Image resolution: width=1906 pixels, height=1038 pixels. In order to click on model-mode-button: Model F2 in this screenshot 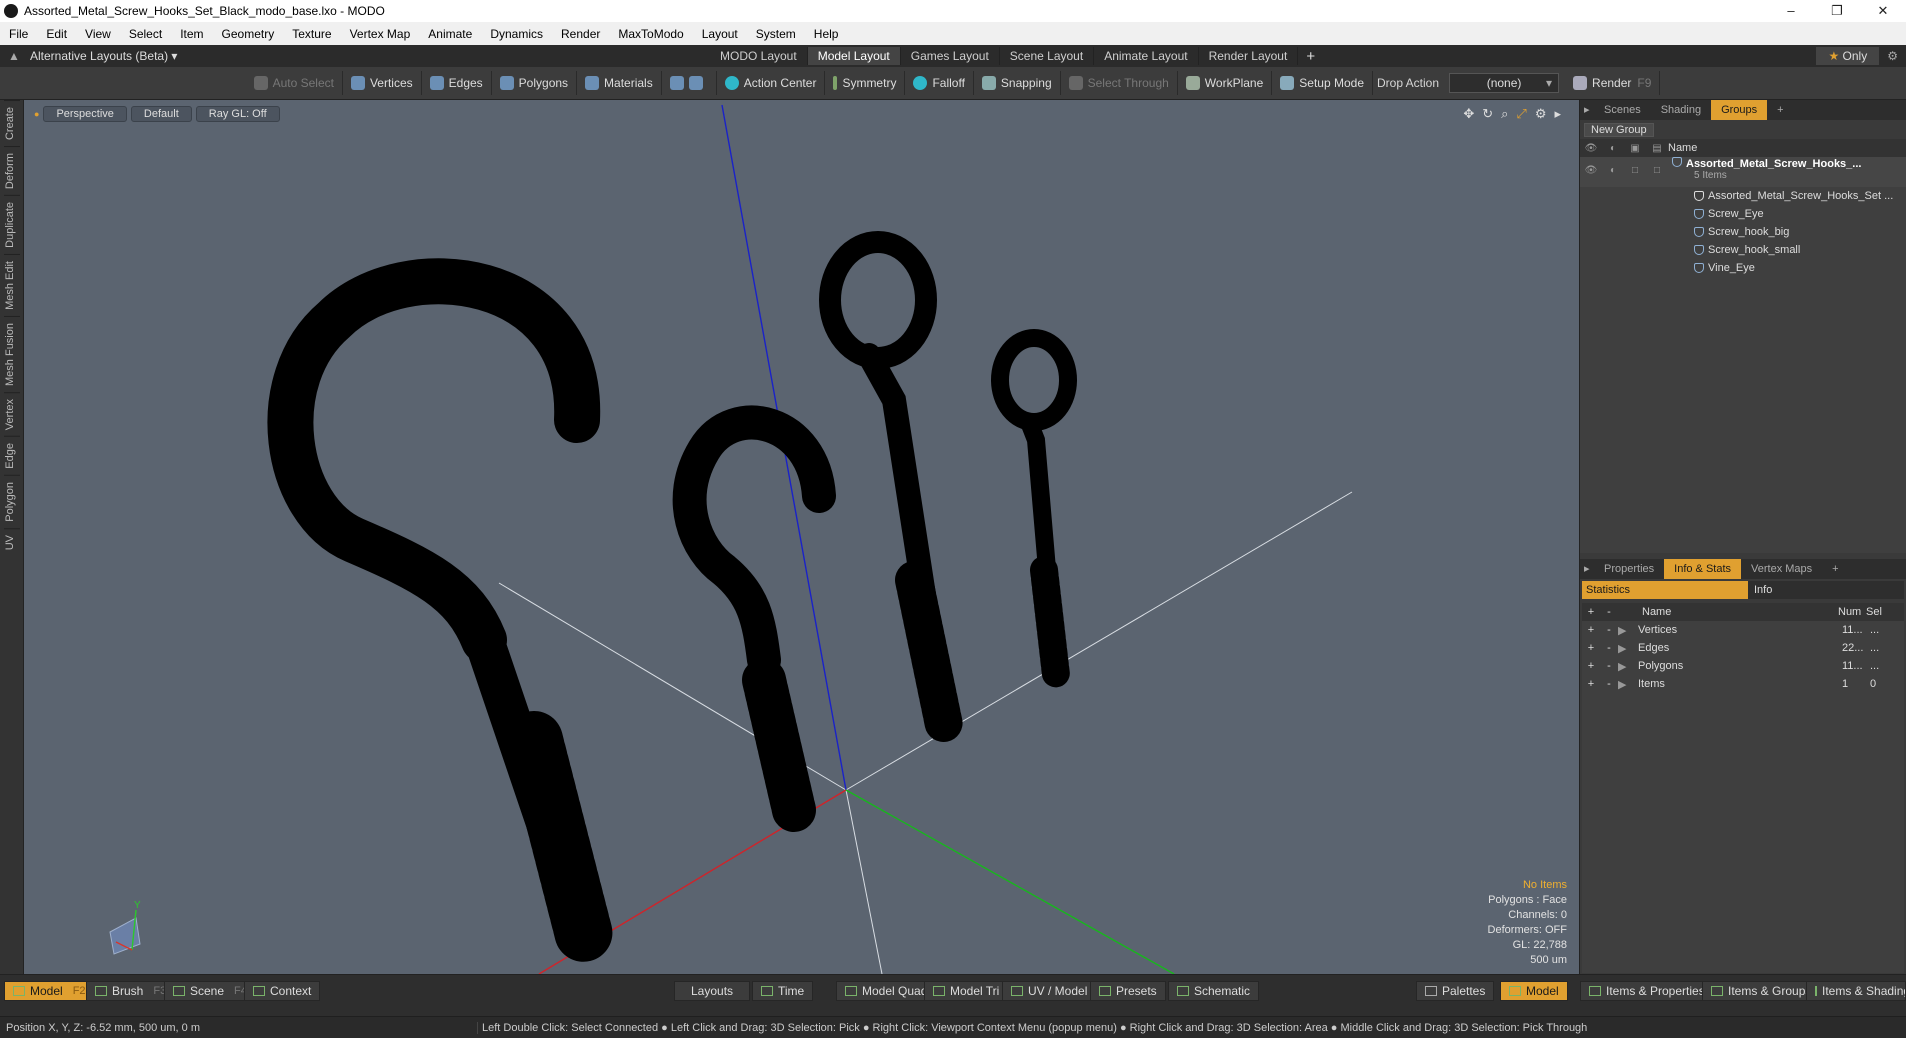, I will do `click(49, 991)`.